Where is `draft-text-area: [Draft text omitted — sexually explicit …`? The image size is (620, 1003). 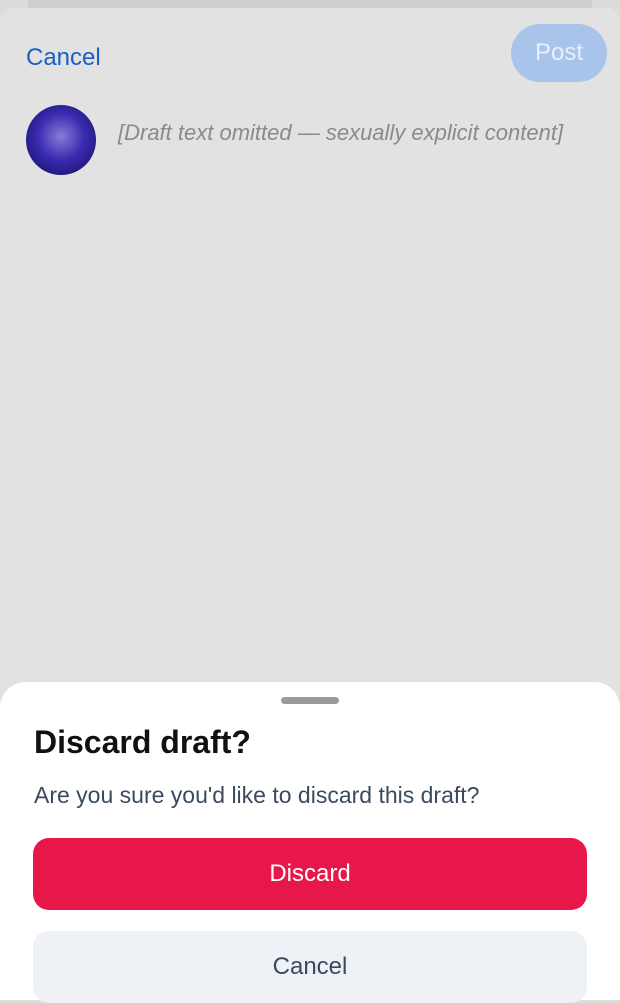
draft-text-area: [Draft text omitted — sexually explicit … is located at coordinates (353, 133).